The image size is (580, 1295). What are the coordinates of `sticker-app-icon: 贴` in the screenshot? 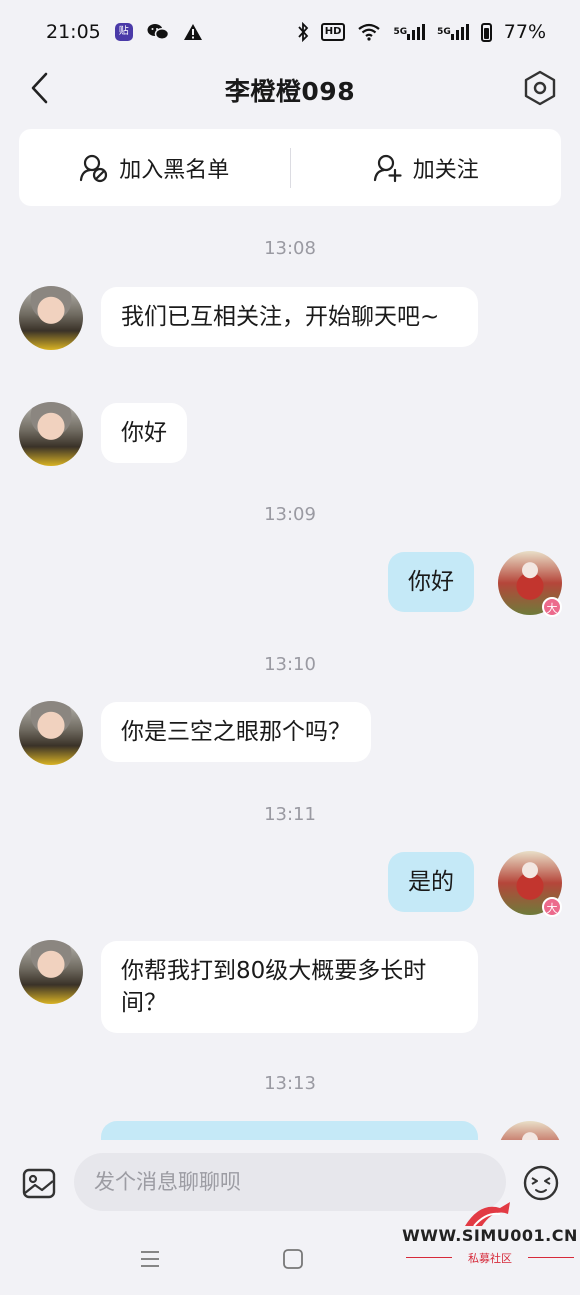 It's located at (123, 32).